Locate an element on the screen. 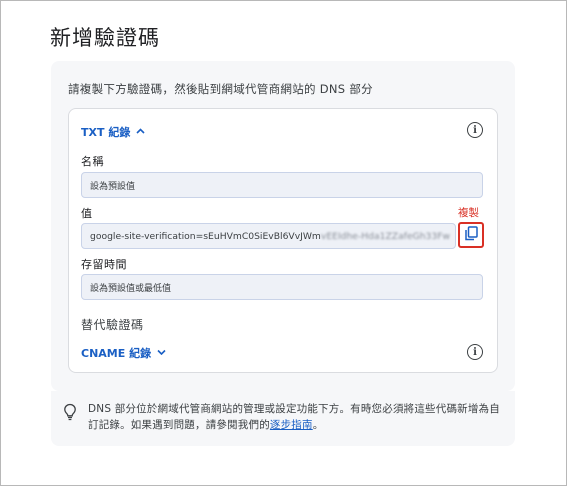 The height and width of the screenshot is (486, 567). cname-record-label: CNAME 紀錄 is located at coordinates (116, 353).